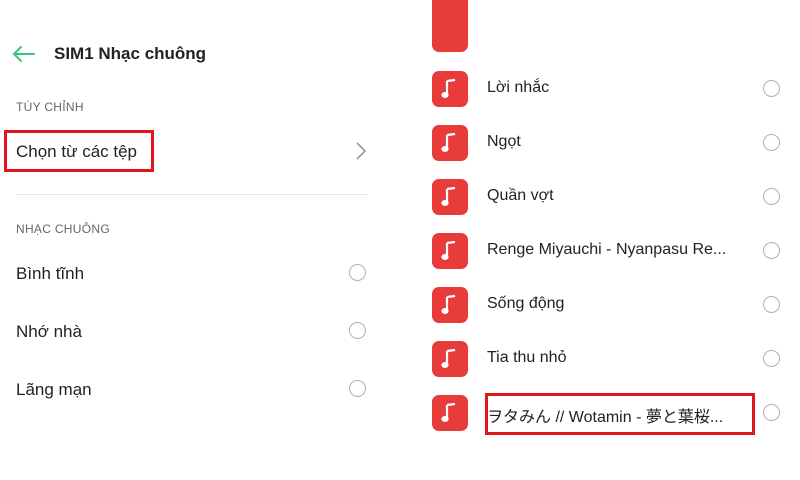 The image size is (800, 480). I want to click on ringtone-item: Sống động, so click(610, 305).